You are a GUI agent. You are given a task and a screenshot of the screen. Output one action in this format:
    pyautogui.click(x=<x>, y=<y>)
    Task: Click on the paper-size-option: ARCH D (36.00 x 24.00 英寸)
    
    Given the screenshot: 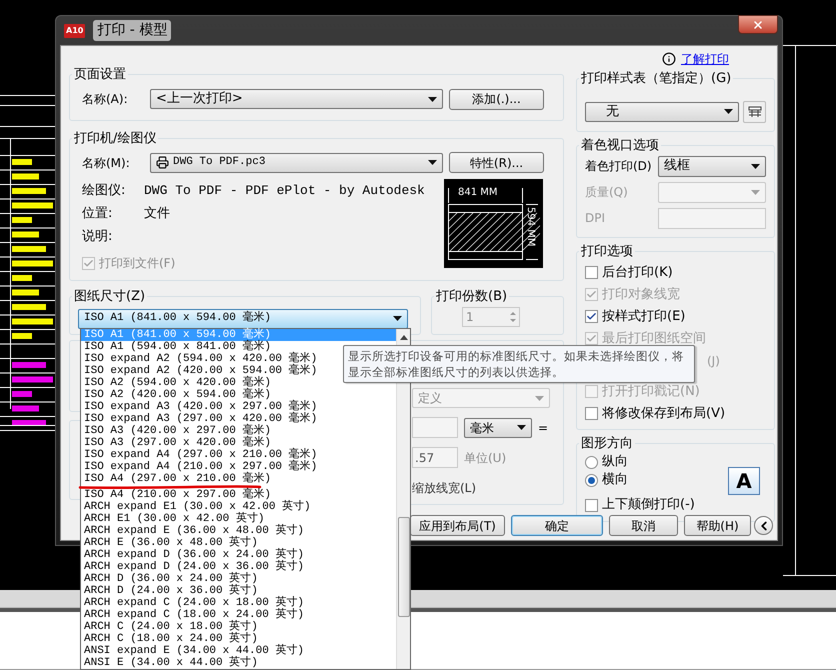 What is the action you would take?
    pyautogui.click(x=238, y=579)
    